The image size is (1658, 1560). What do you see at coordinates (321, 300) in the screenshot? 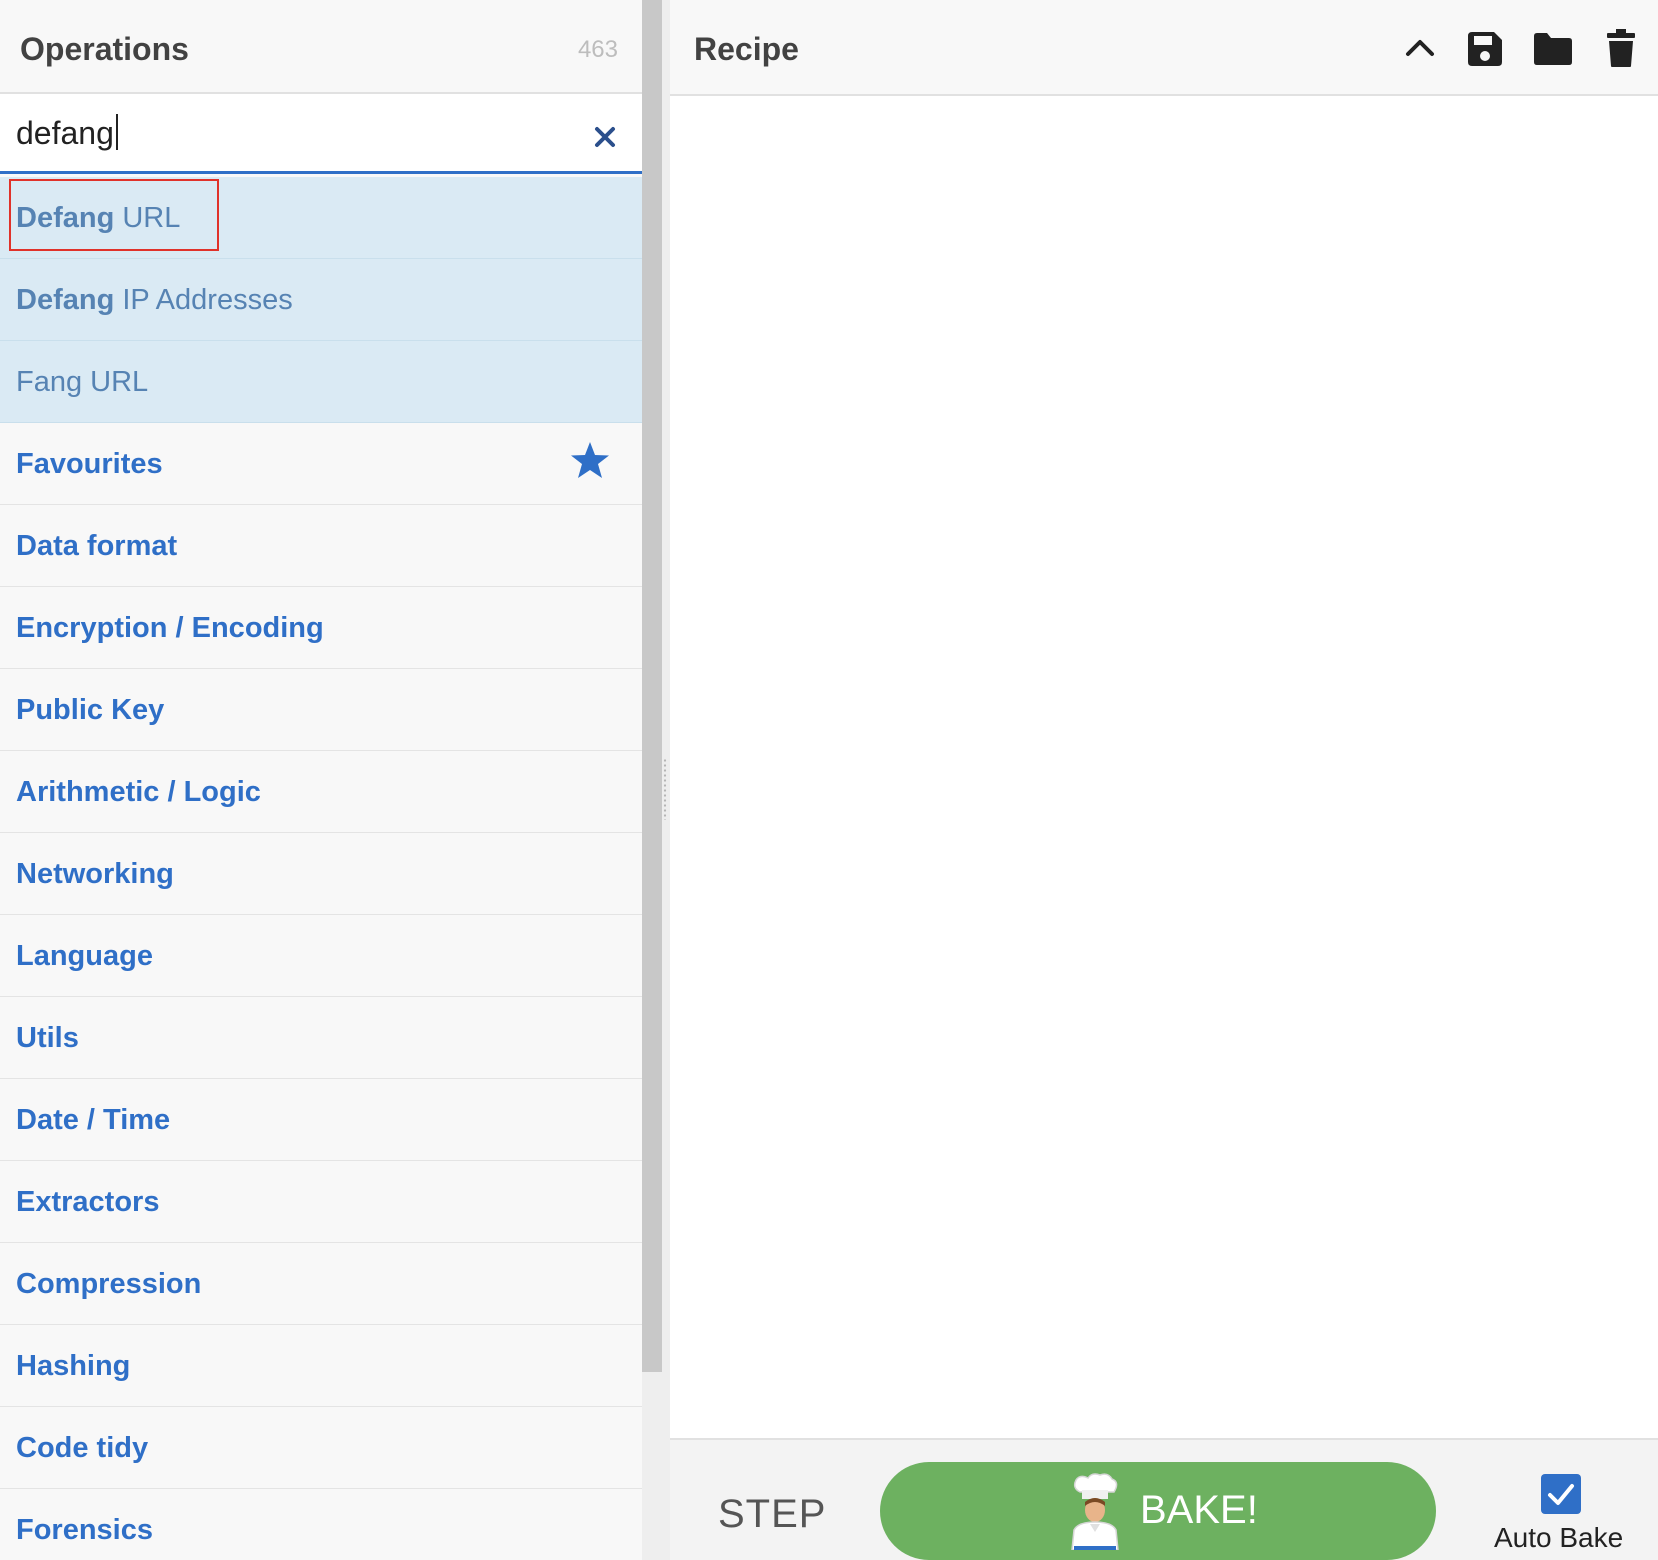
I see `search-result-defang-ip-addresses: Defang IP Addresses` at bounding box center [321, 300].